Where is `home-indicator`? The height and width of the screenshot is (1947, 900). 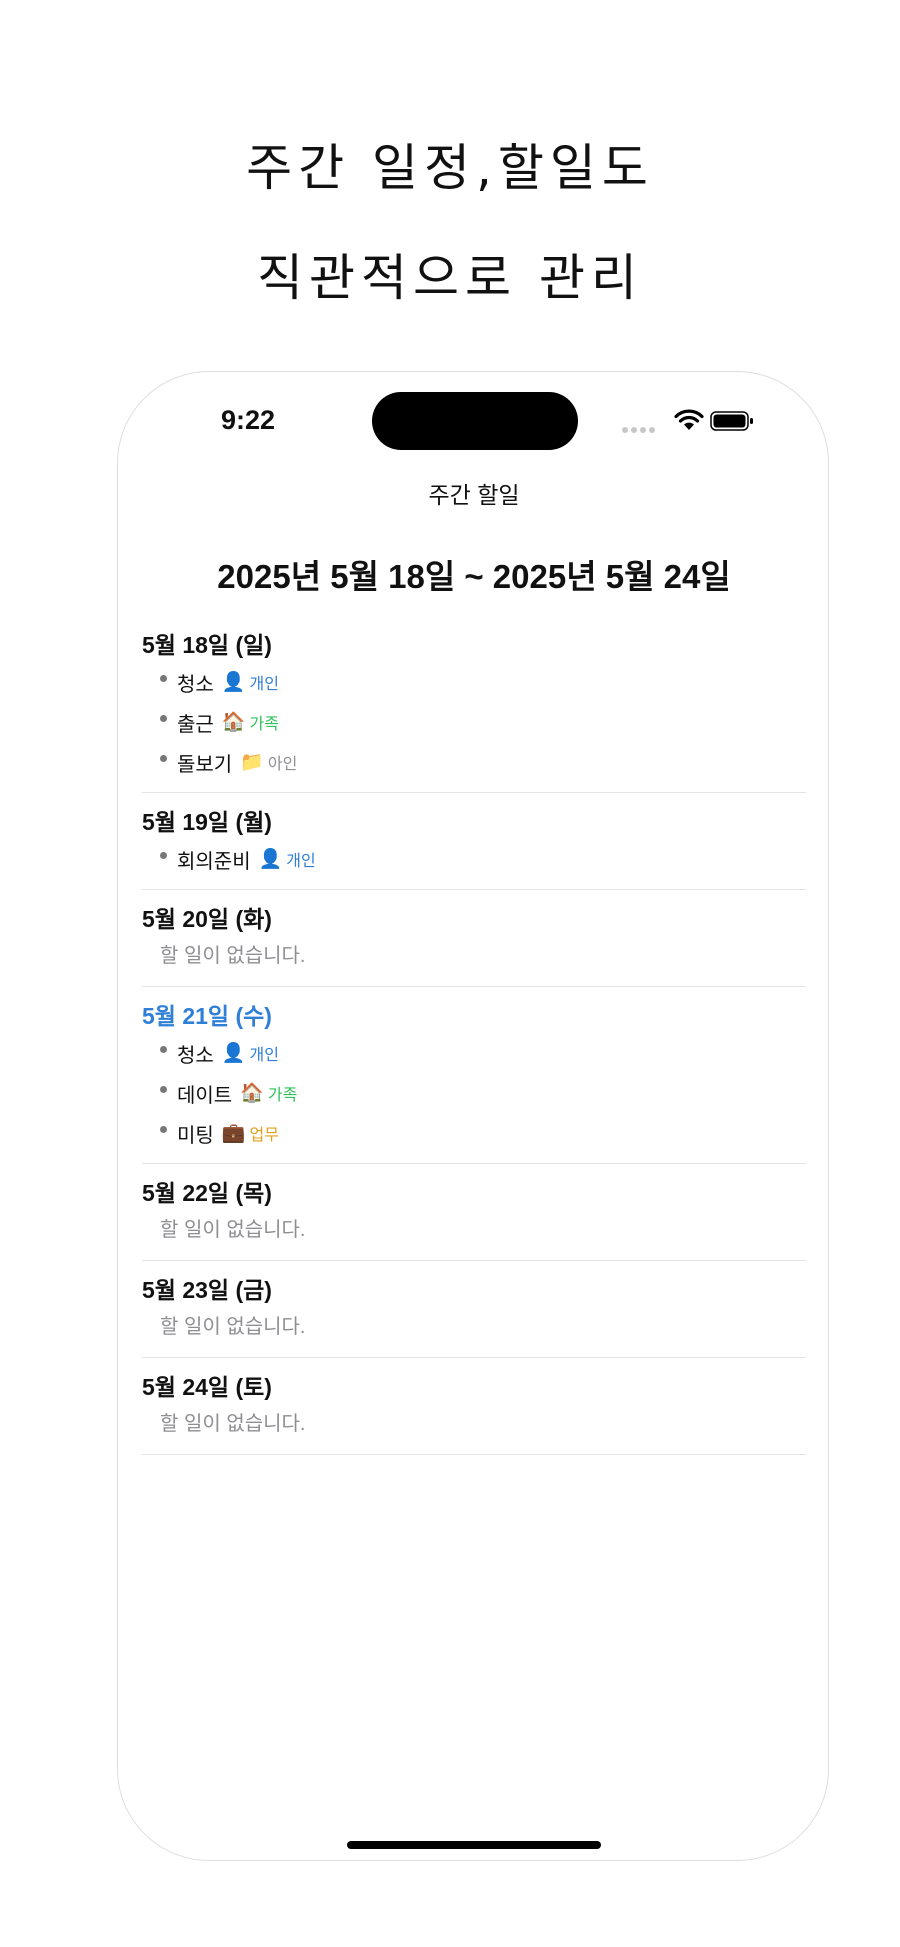 home-indicator is located at coordinates (474, 1845).